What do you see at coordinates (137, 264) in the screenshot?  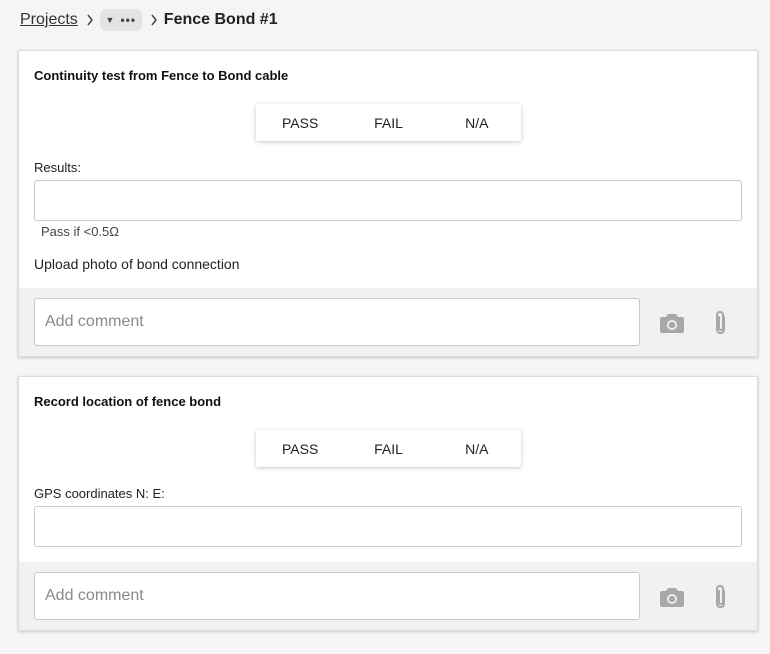 I see `upload-photo-label: Upload photo of bond connection` at bounding box center [137, 264].